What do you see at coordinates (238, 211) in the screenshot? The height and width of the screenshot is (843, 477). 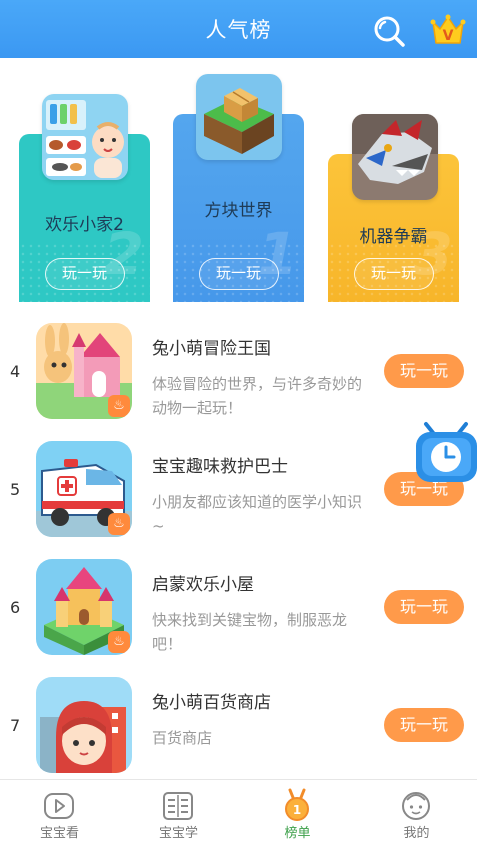 I see `podium-game-name: 方块世界` at bounding box center [238, 211].